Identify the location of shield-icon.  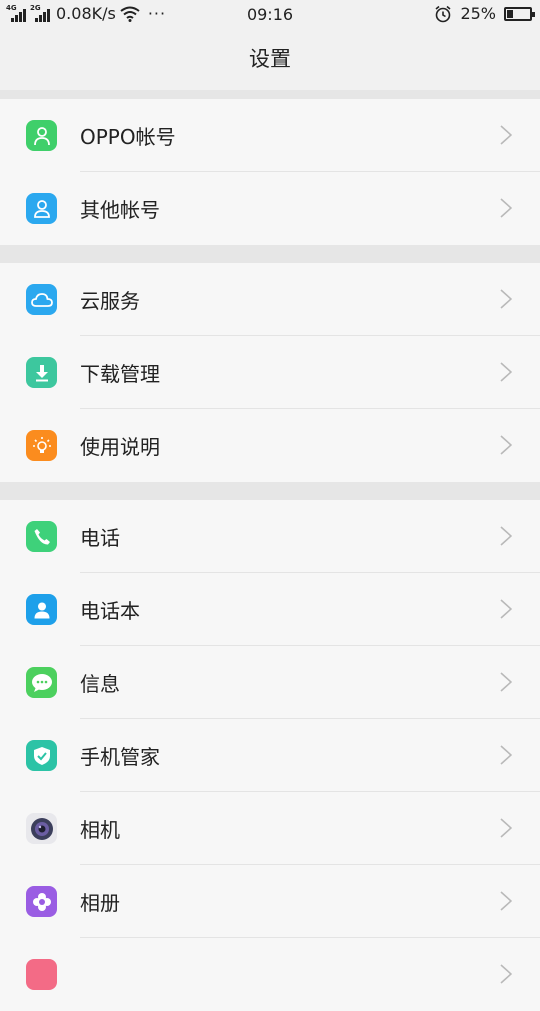
(41, 755).